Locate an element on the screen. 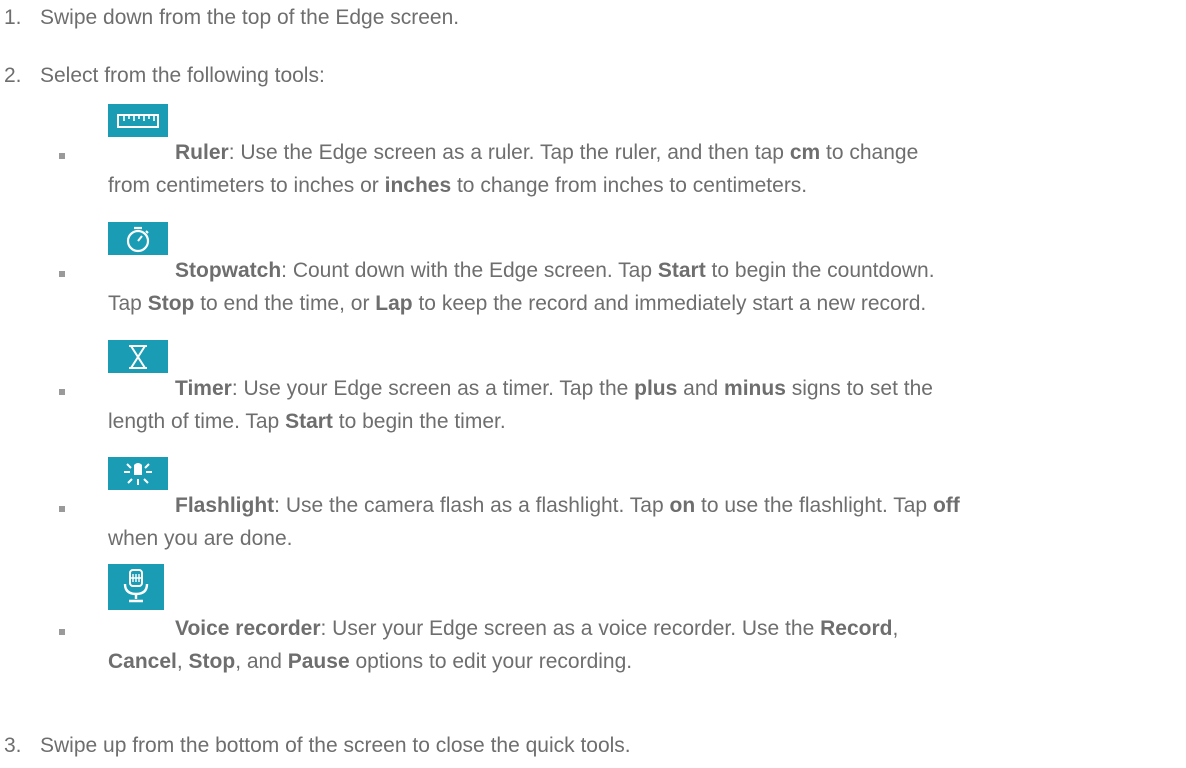 This screenshot has width=1186, height=768. tool-keyword: plus is located at coordinates (656, 388).